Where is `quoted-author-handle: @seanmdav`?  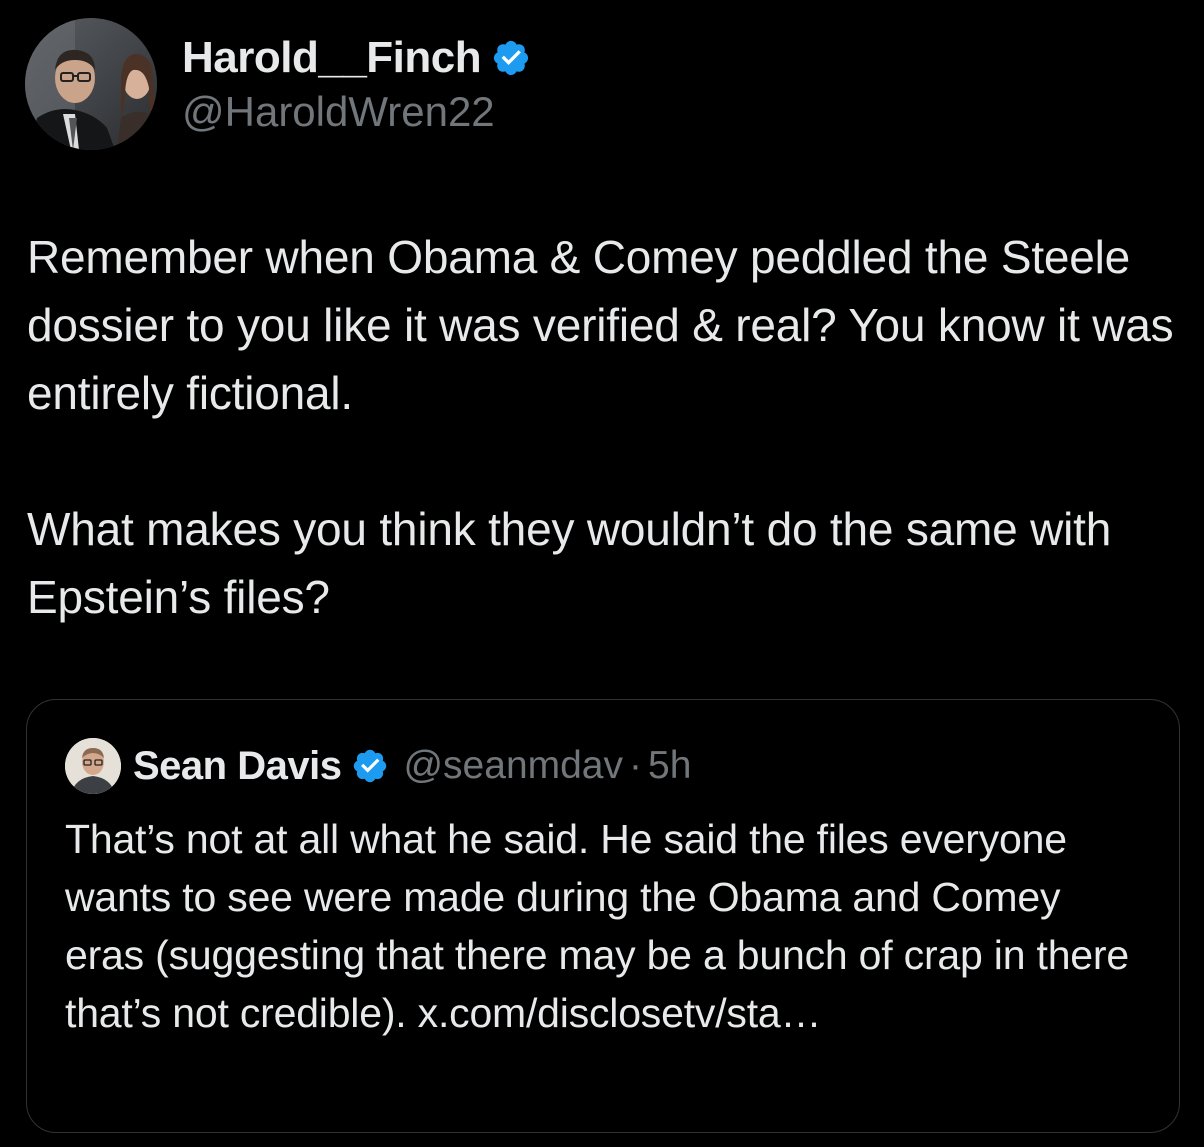
quoted-author-handle: @seanmdav is located at coordinates (513, 766).